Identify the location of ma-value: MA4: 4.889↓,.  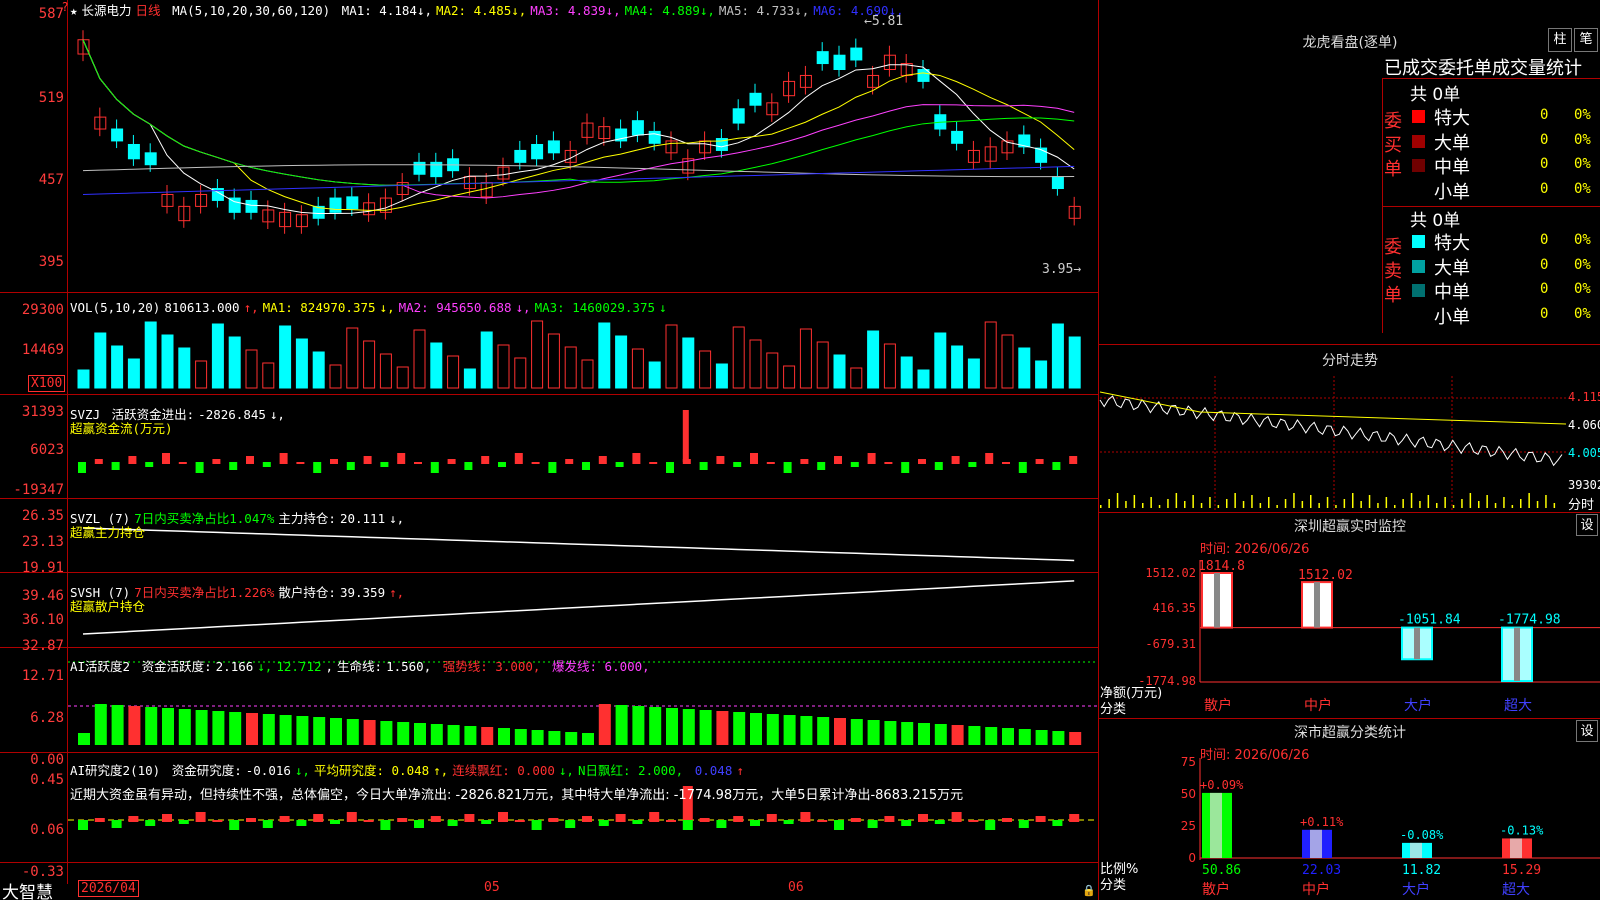
(669, 10).